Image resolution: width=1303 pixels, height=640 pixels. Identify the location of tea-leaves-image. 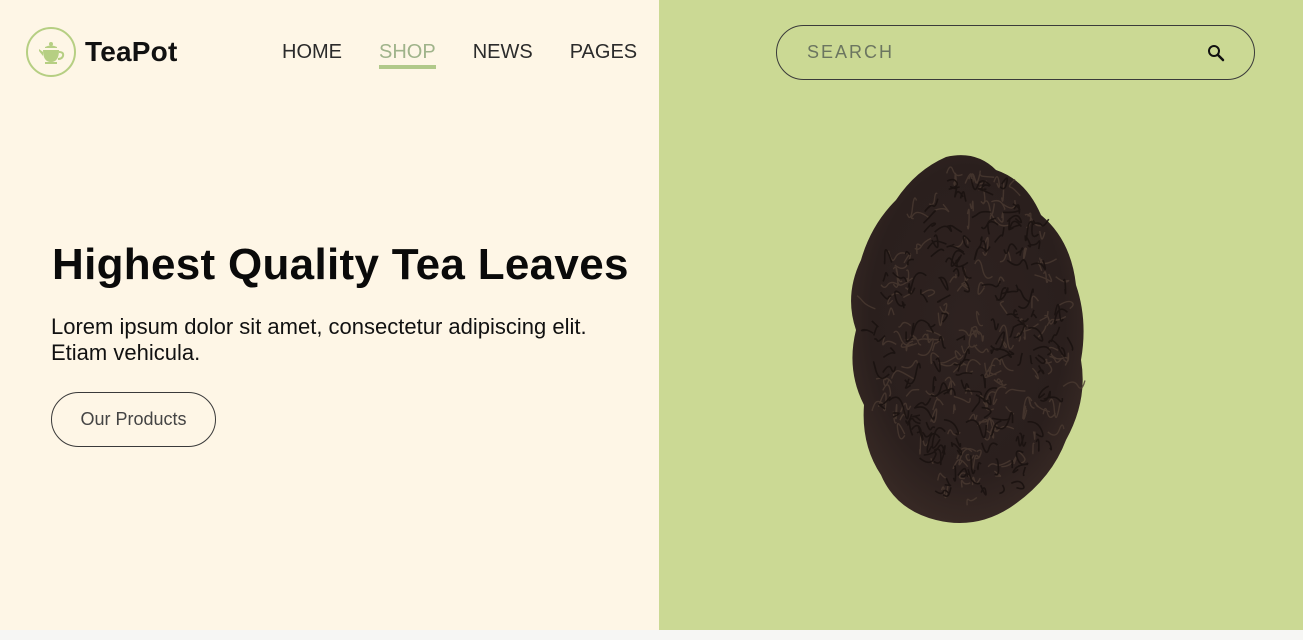
(961, 340).